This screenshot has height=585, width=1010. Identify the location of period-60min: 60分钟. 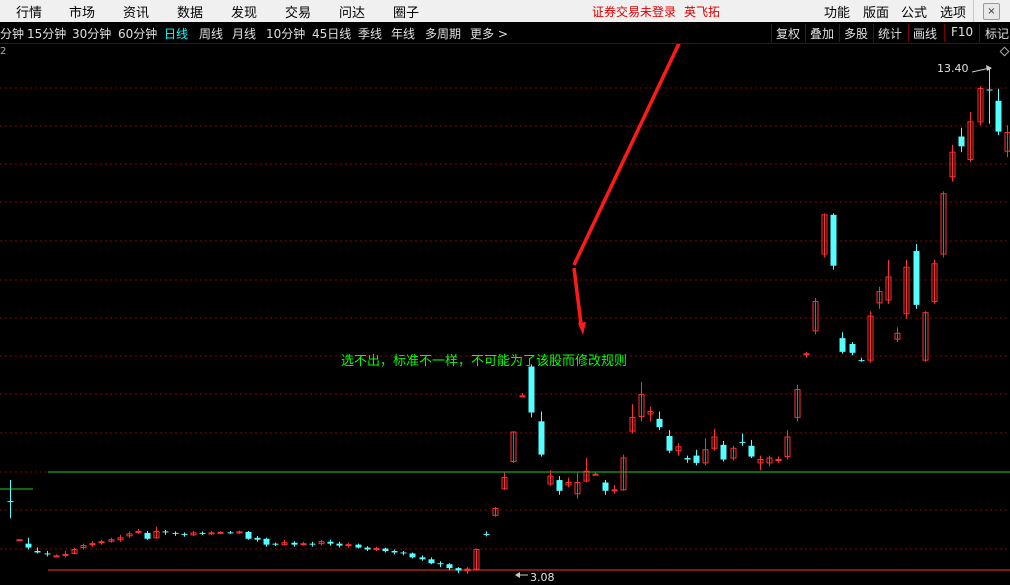
(137, 33).